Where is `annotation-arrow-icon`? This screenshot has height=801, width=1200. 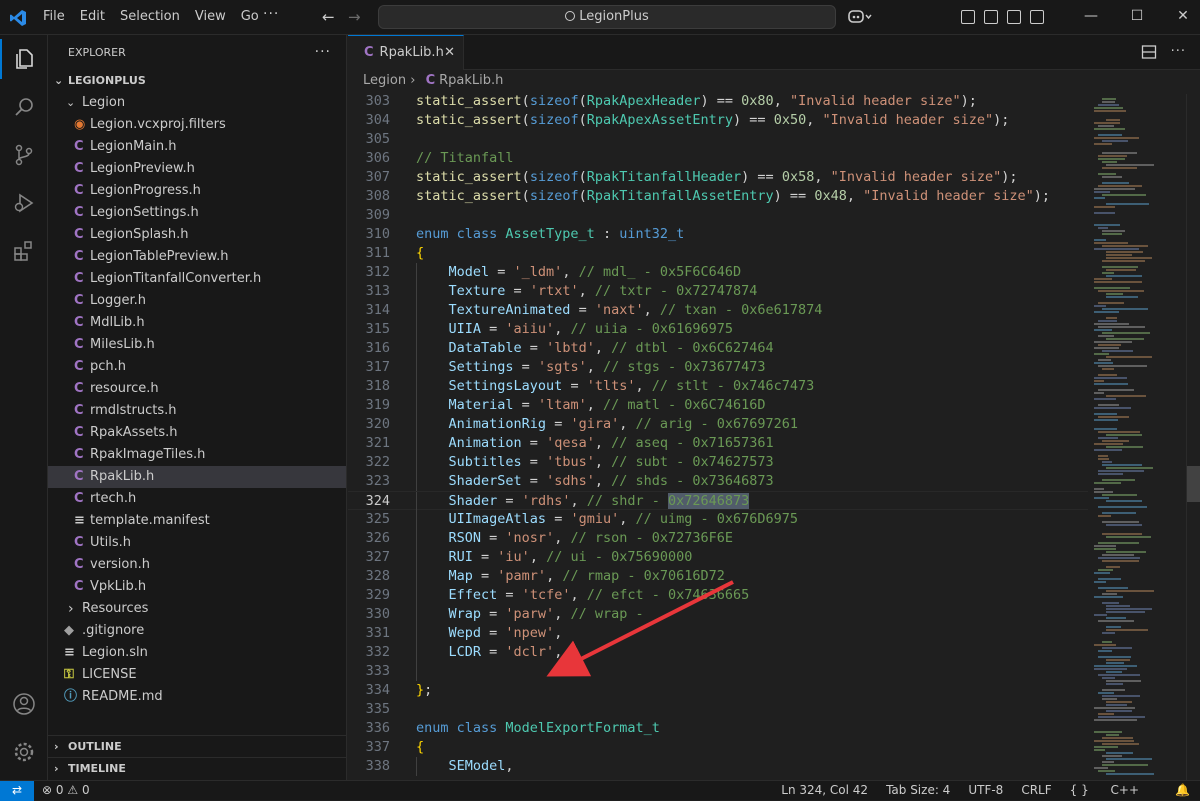 annotation-arrow-icon is located at coordinates (640, 628).